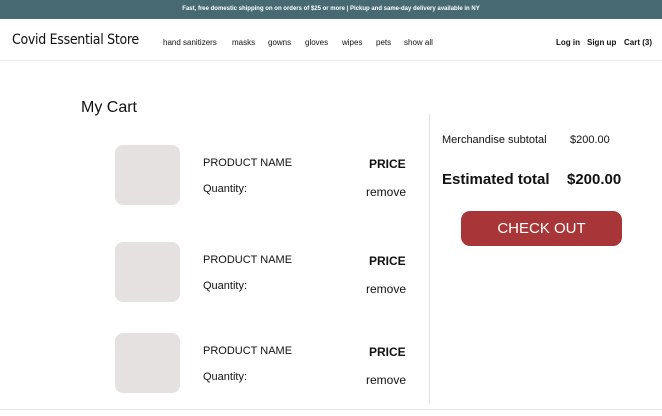 The height and width of the screenshot is (416, 662). Describe the element at coordinates (243, 42) in the screenshot. I see `nav-link-masks: masks` at that location.